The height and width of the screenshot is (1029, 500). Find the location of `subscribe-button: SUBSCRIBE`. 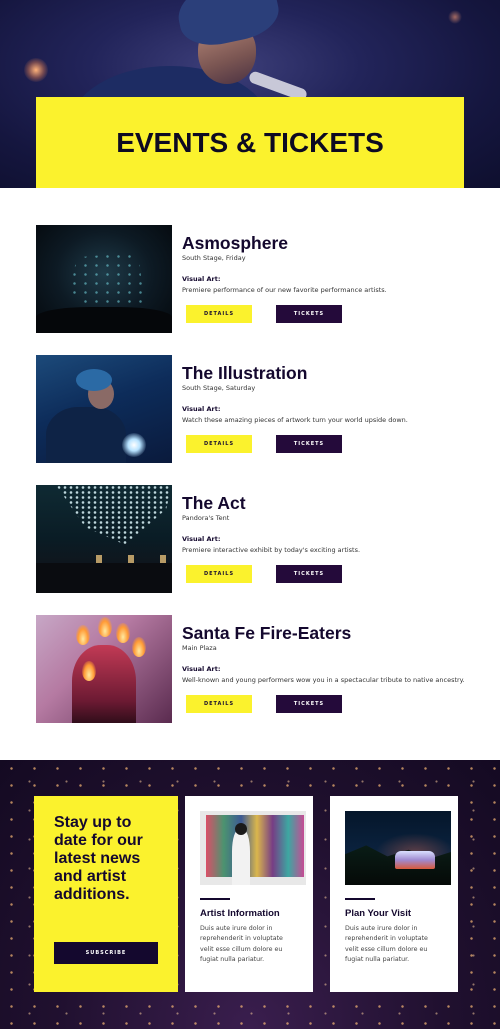

subscribe-button: SUBSCRIBE is located at coordinates (106, 953).